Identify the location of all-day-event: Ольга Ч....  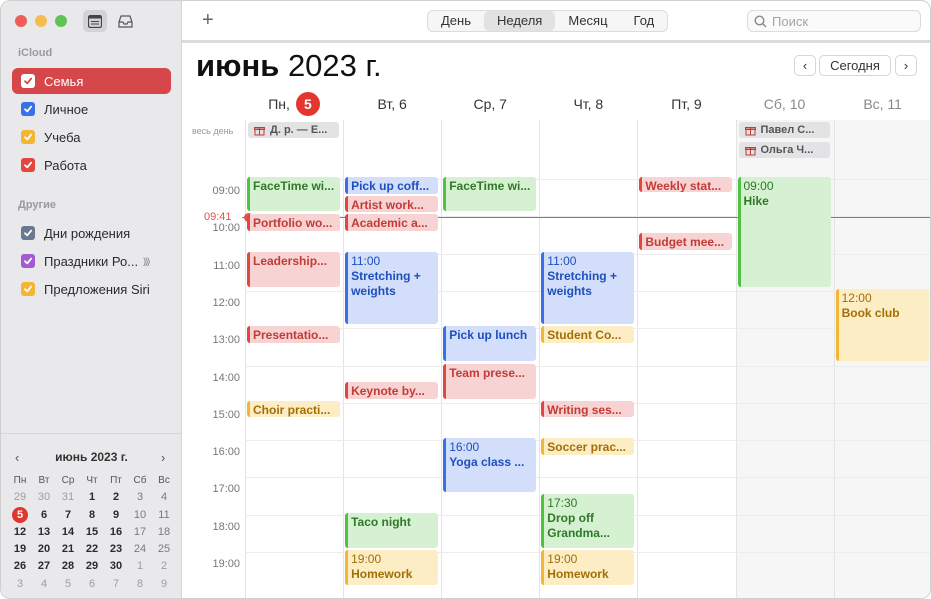
(784, 150).